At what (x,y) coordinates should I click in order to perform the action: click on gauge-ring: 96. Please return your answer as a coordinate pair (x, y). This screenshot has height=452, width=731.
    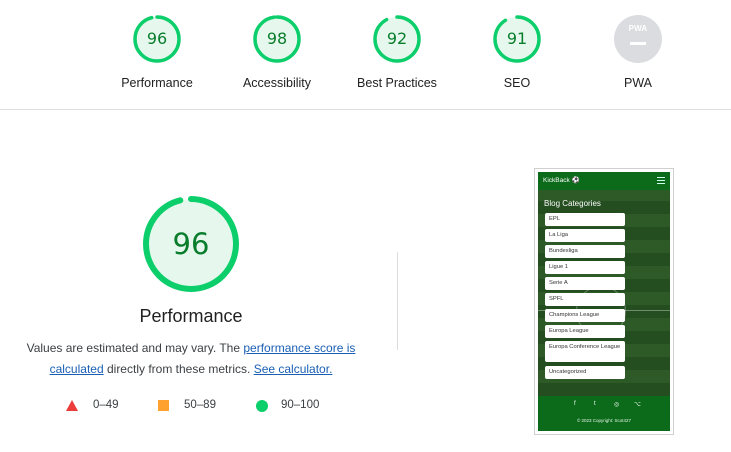
    Looking at the image, I should click on (157, 39).